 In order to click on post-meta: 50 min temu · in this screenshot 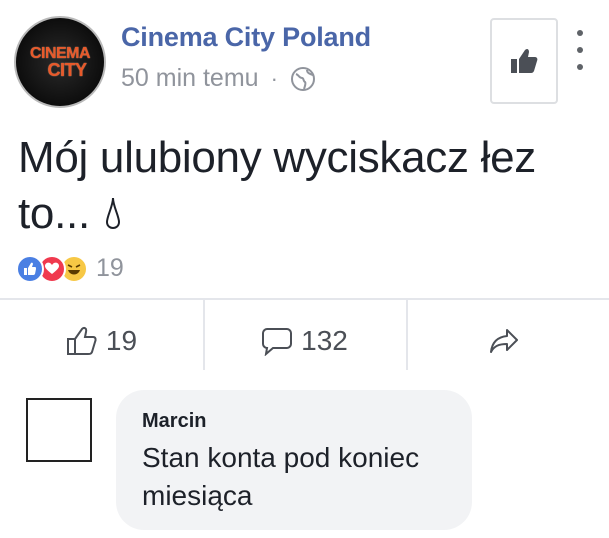, I will do `click(218, 78)`.